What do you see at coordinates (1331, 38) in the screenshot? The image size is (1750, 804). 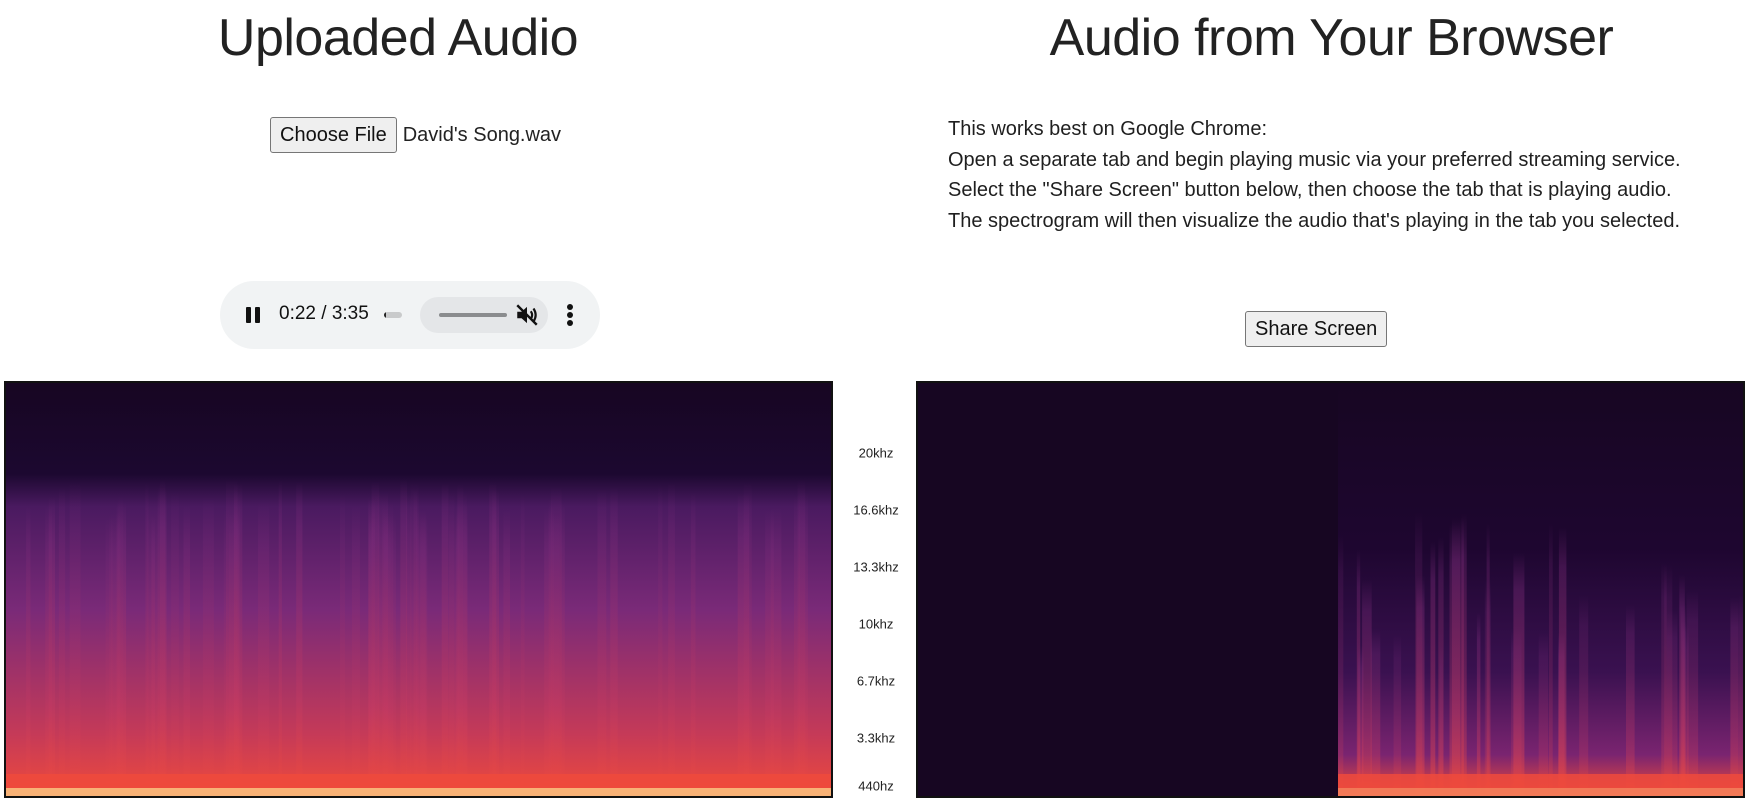 I see `browser-audio-title: Audio from Your Browser` at bounding box center [1331, 38].